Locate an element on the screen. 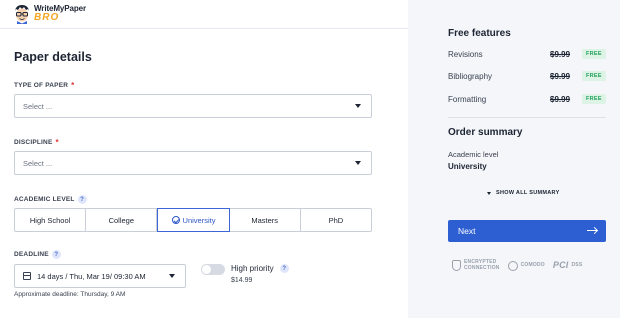  pci-text: PCI is located at coordinates (560, 264).